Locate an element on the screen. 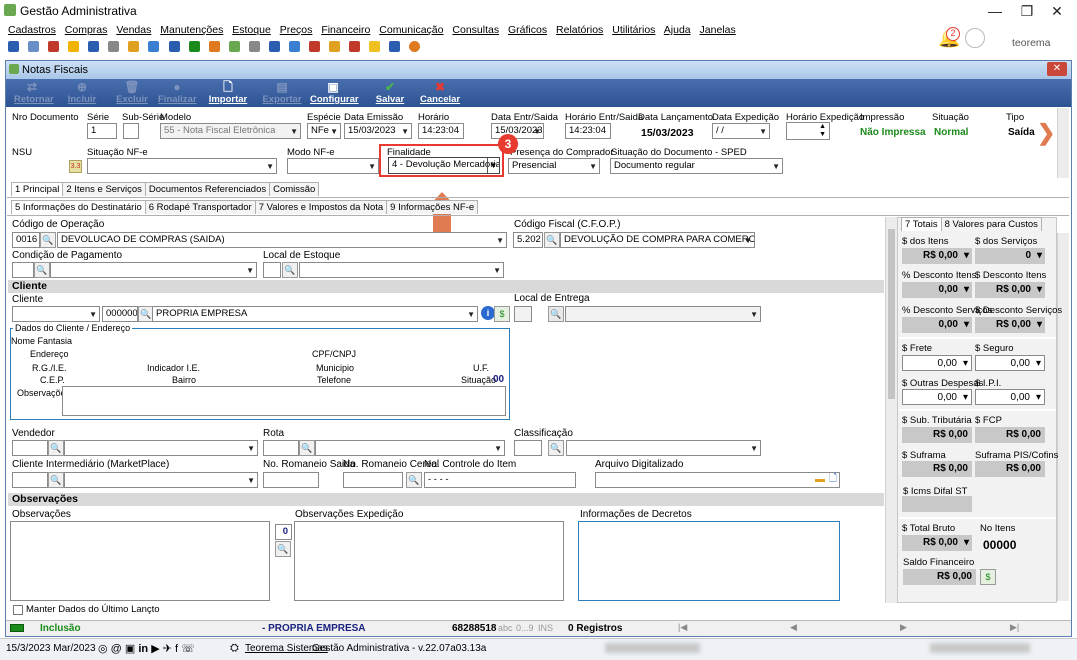 The image size is (1077, 660). power-icon is located at coordinates (415, 46).